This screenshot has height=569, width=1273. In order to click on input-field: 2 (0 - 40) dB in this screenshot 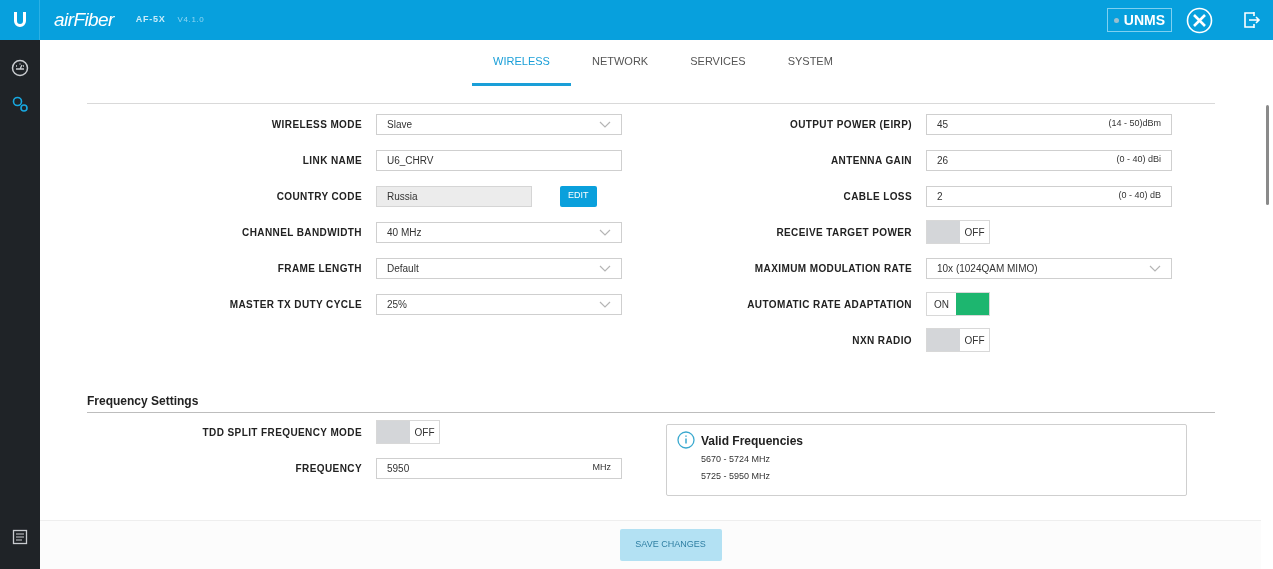, I will do `click(1049, 196)`.